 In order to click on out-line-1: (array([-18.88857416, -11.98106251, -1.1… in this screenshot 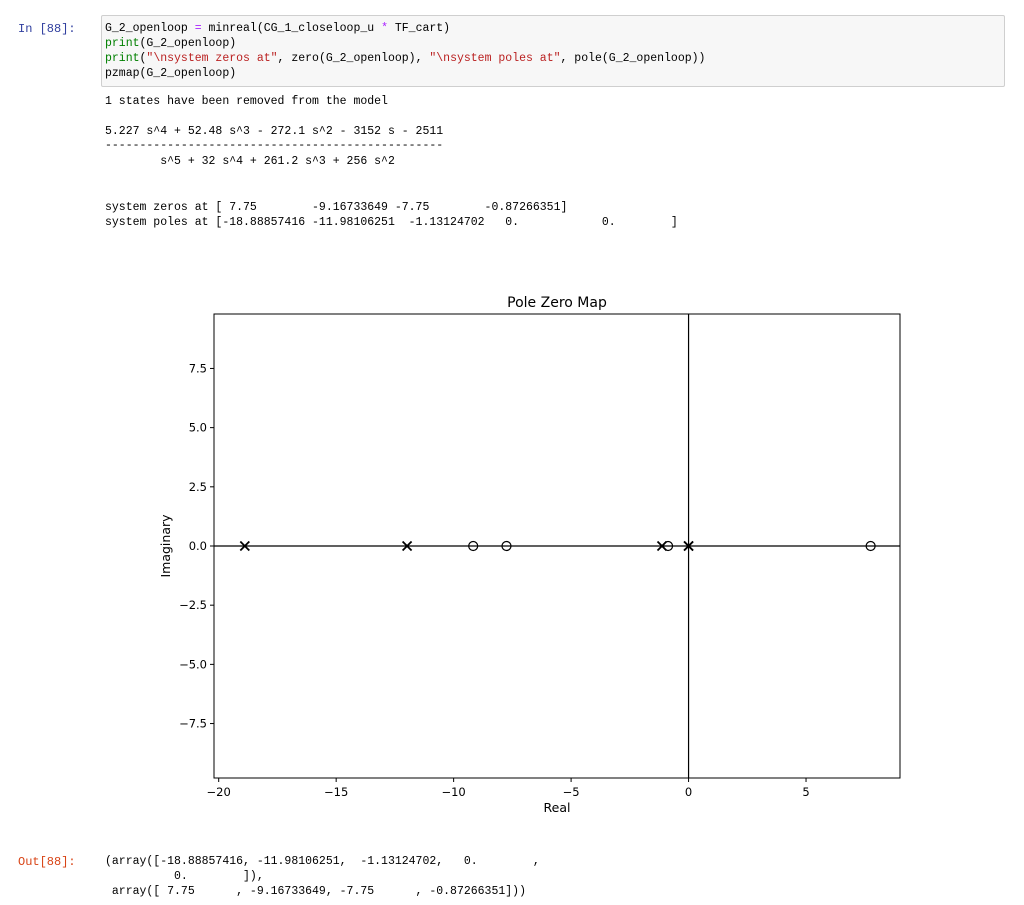, I will do `click(322, 861)`.